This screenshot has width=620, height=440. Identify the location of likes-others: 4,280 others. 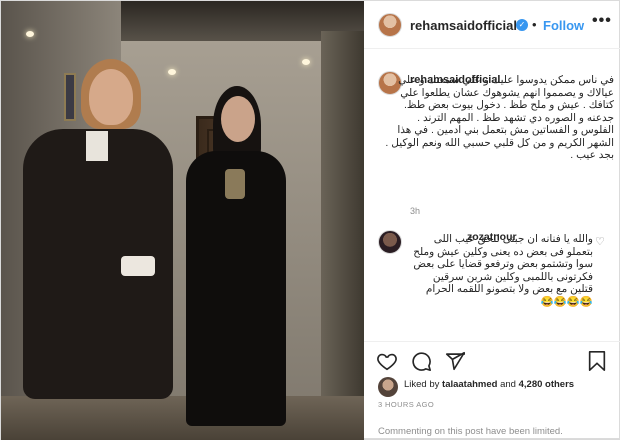
(546, 384).